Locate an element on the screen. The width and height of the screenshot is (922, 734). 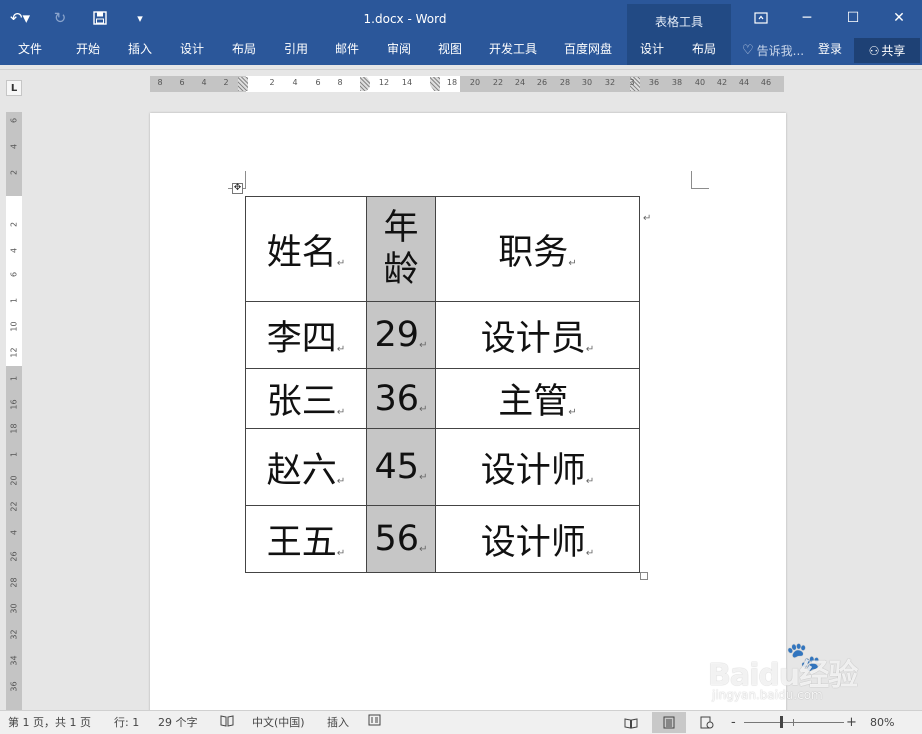
zoom-slider-center-mark is located at coordinates (793, 722).